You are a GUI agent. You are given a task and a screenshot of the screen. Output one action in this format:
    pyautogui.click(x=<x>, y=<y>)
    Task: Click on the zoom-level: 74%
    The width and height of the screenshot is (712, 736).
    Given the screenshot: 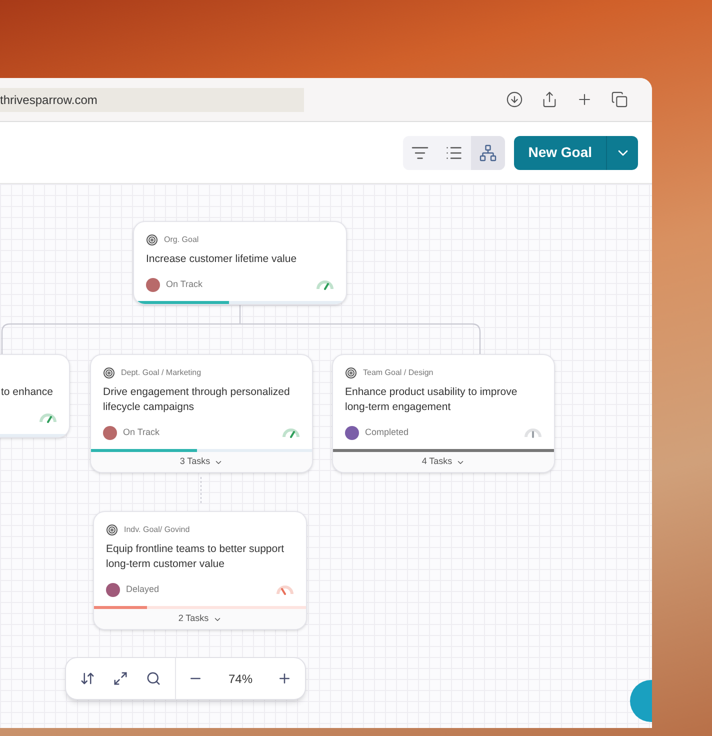 What is the action you would take?
    pyautogui.click(x=240, y=679)
    